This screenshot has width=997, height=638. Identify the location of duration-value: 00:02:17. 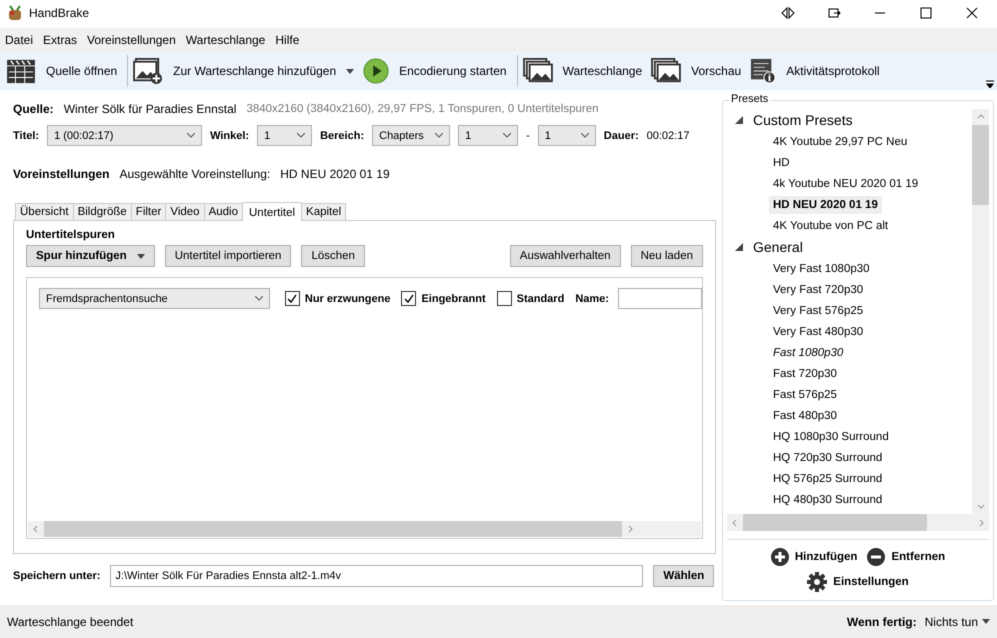
(668, 136).